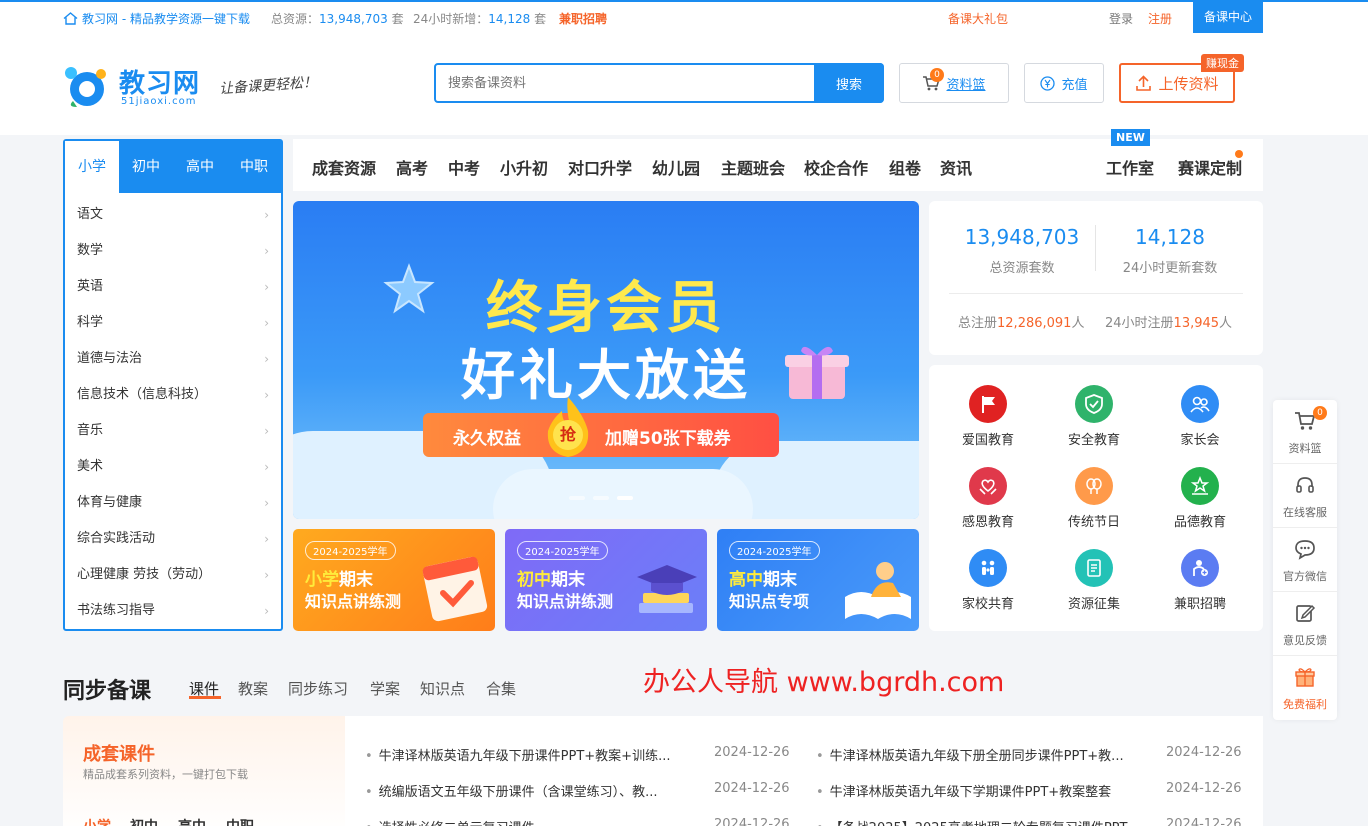 The image size is (1368, 826). What do you see at coordinates (394, 580) in the screenshot?
I see `promo-card-primary: 2024-2025学年 小学期末 知识点讲练测` at bounding box center [394, 580].